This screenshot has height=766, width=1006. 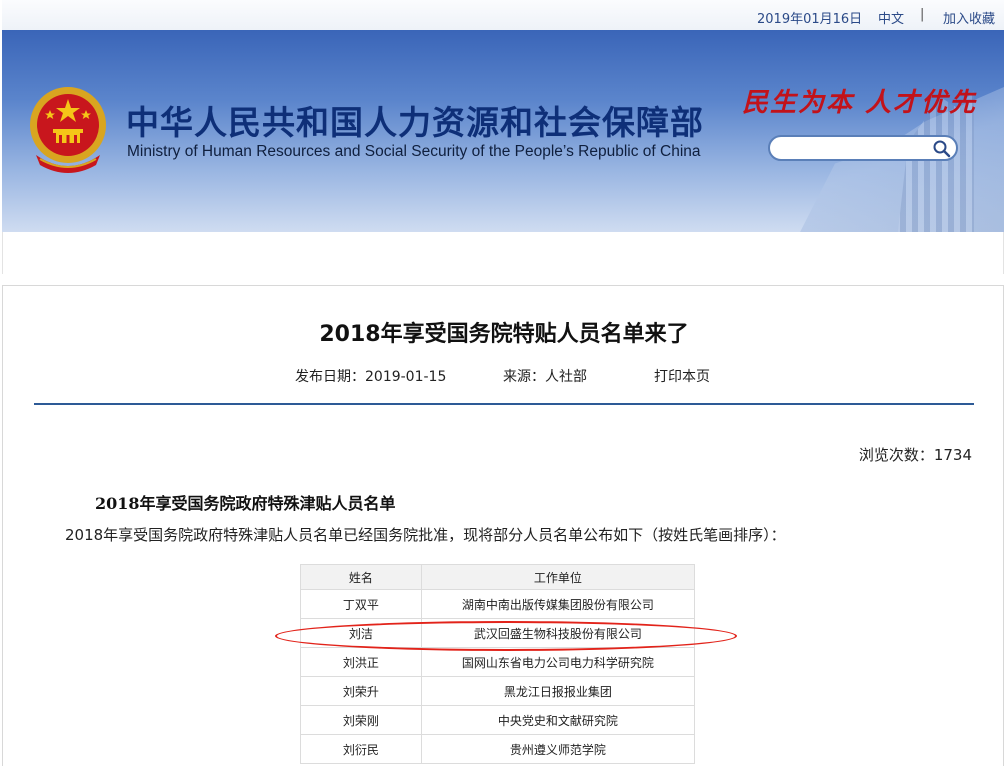 I want to click on cell-unit: 湖南中南出版传媒集团股份有限公司, so click(x=558, y=604).